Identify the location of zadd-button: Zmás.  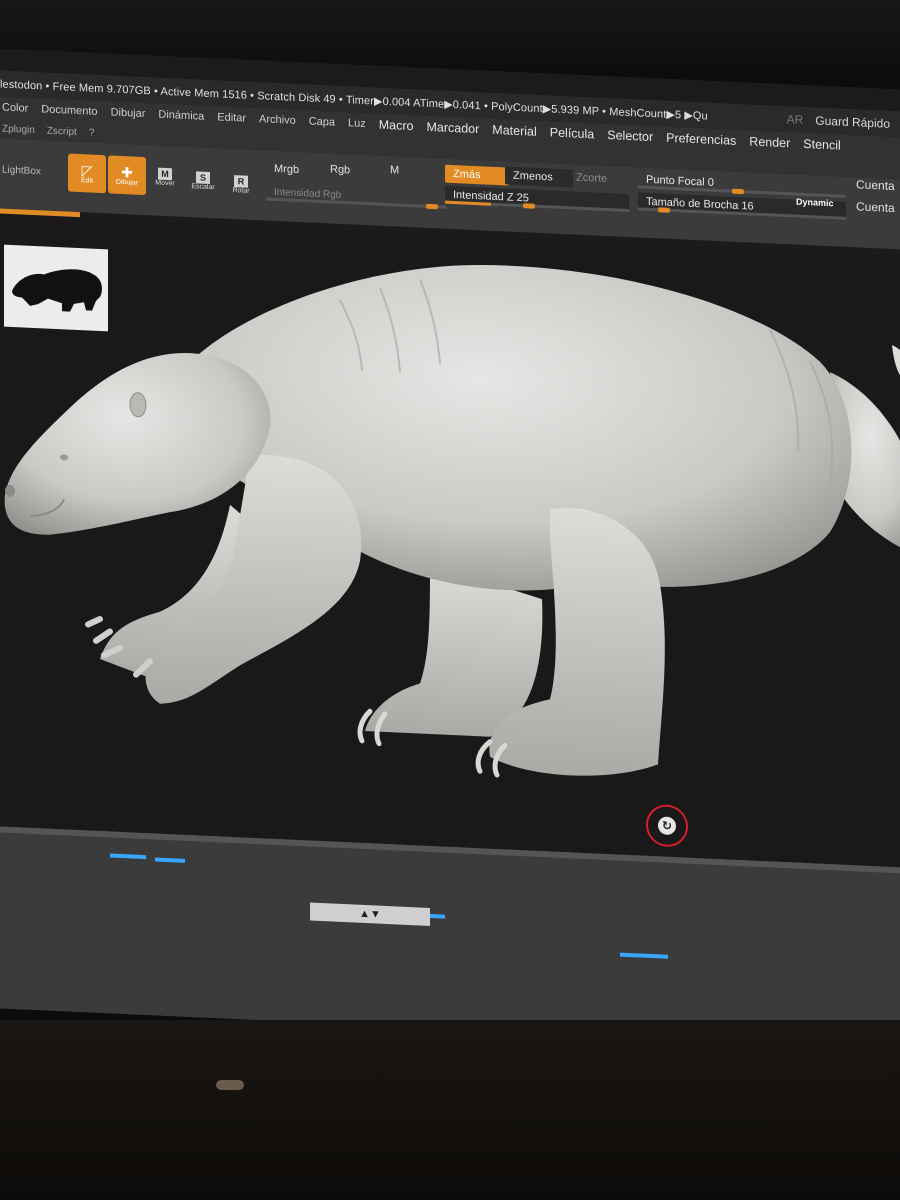
(477, 175).